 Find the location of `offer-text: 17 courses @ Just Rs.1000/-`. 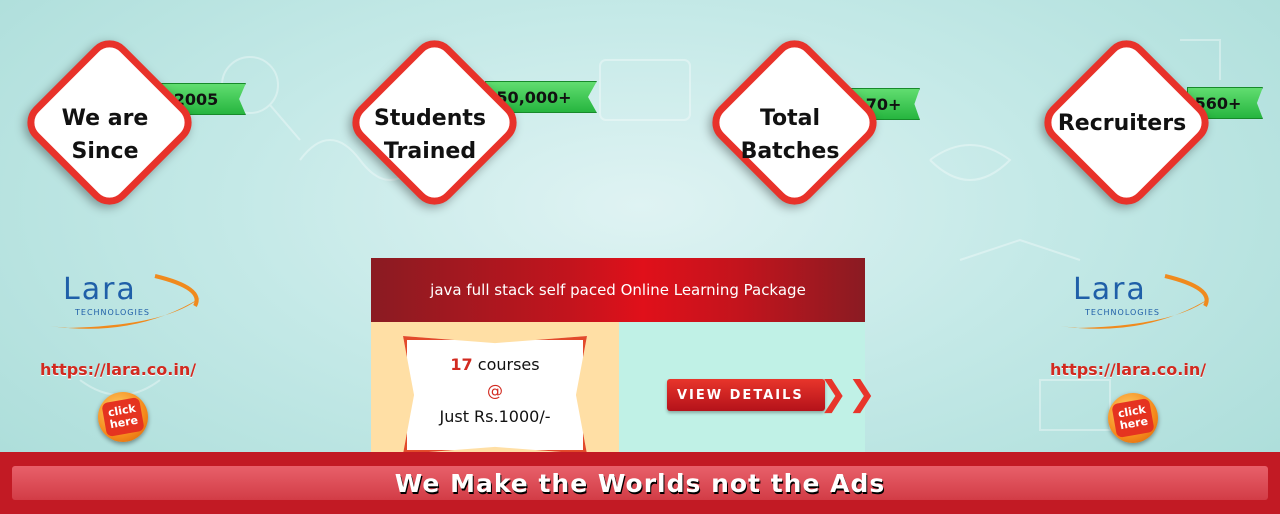

offer-text: 17 courses @ Just Rs.1000/- is located at coordinates (495, 391).